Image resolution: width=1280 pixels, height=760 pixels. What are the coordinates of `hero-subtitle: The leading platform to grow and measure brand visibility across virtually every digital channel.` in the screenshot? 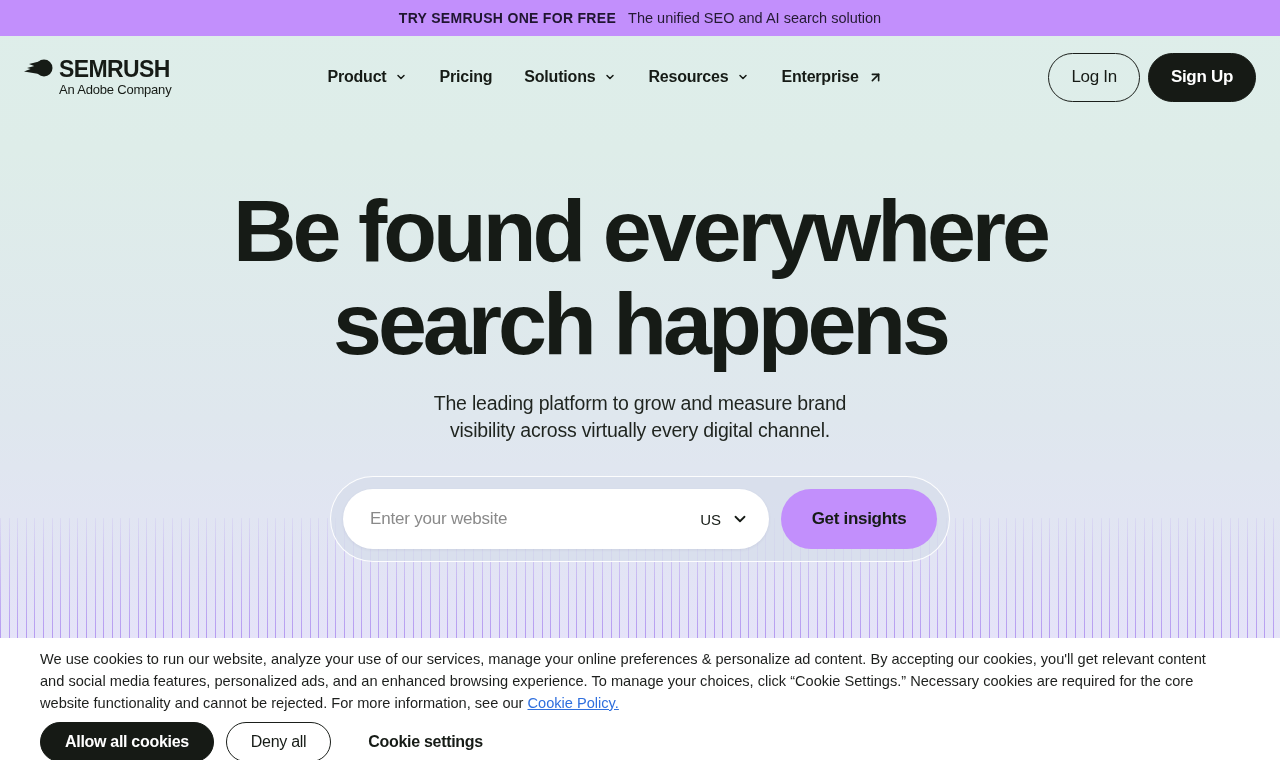 It's located at (640, 417).